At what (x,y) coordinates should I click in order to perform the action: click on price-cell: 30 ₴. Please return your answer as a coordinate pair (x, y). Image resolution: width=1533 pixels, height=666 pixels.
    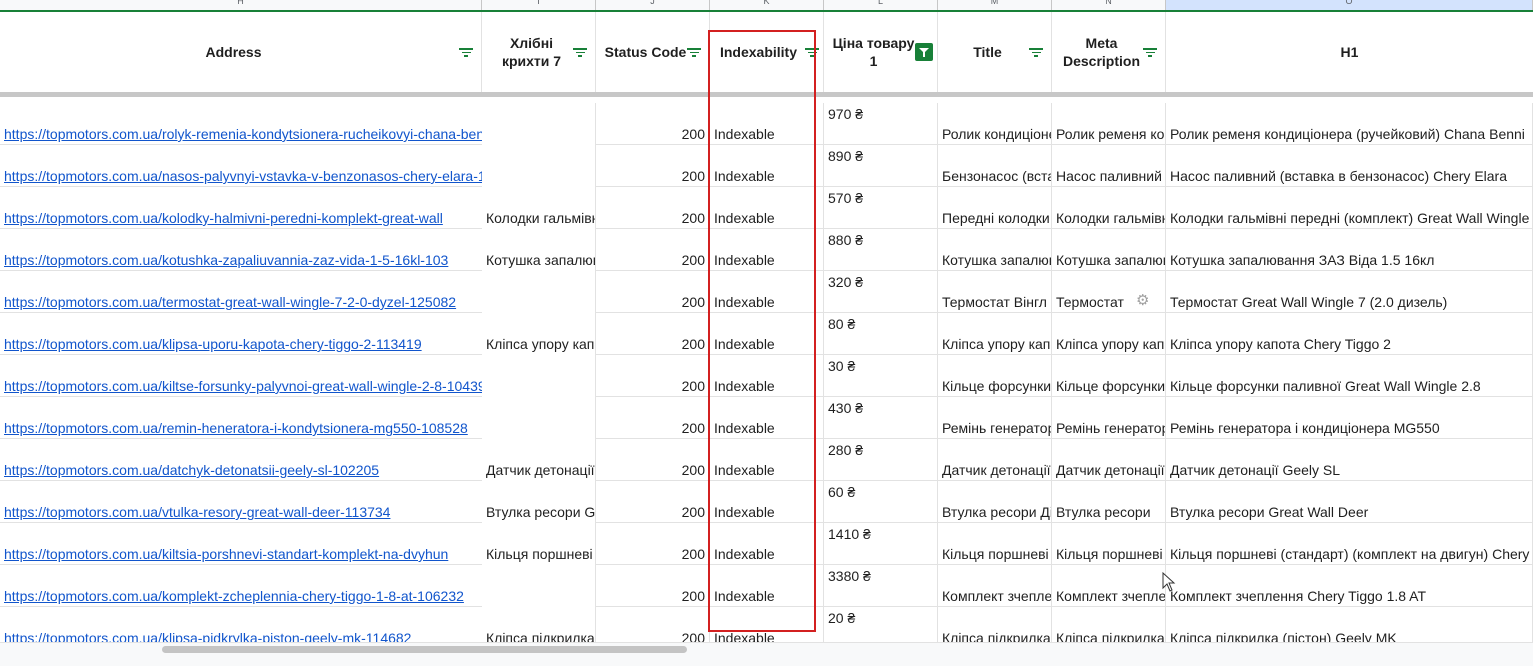
    Looking at the image, I should click on (881, 376).